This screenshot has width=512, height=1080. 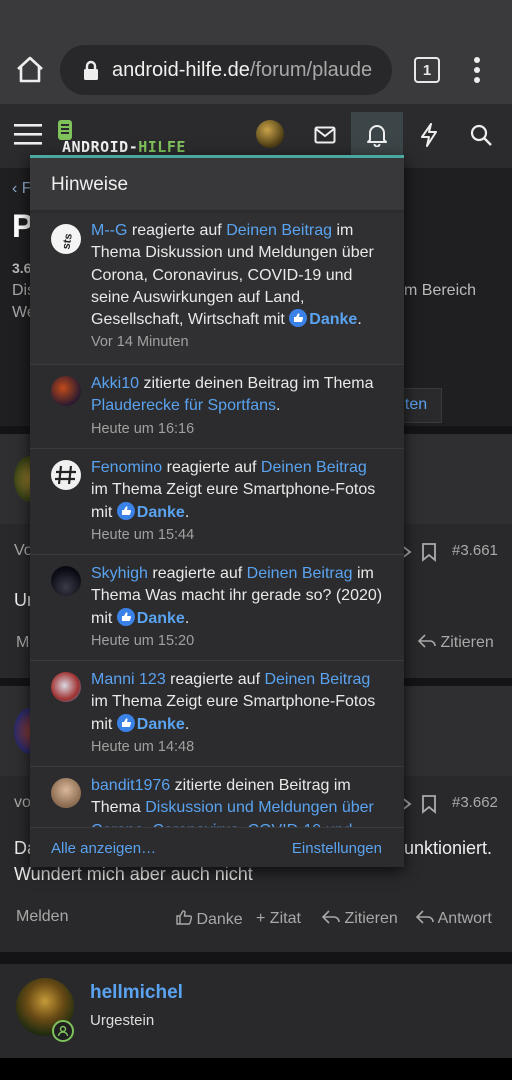 What do you see at coordinates (140, 342) in the screenshot?
I see `notification-time: Vor 14 Minuten` at bounding box center [140, 342].